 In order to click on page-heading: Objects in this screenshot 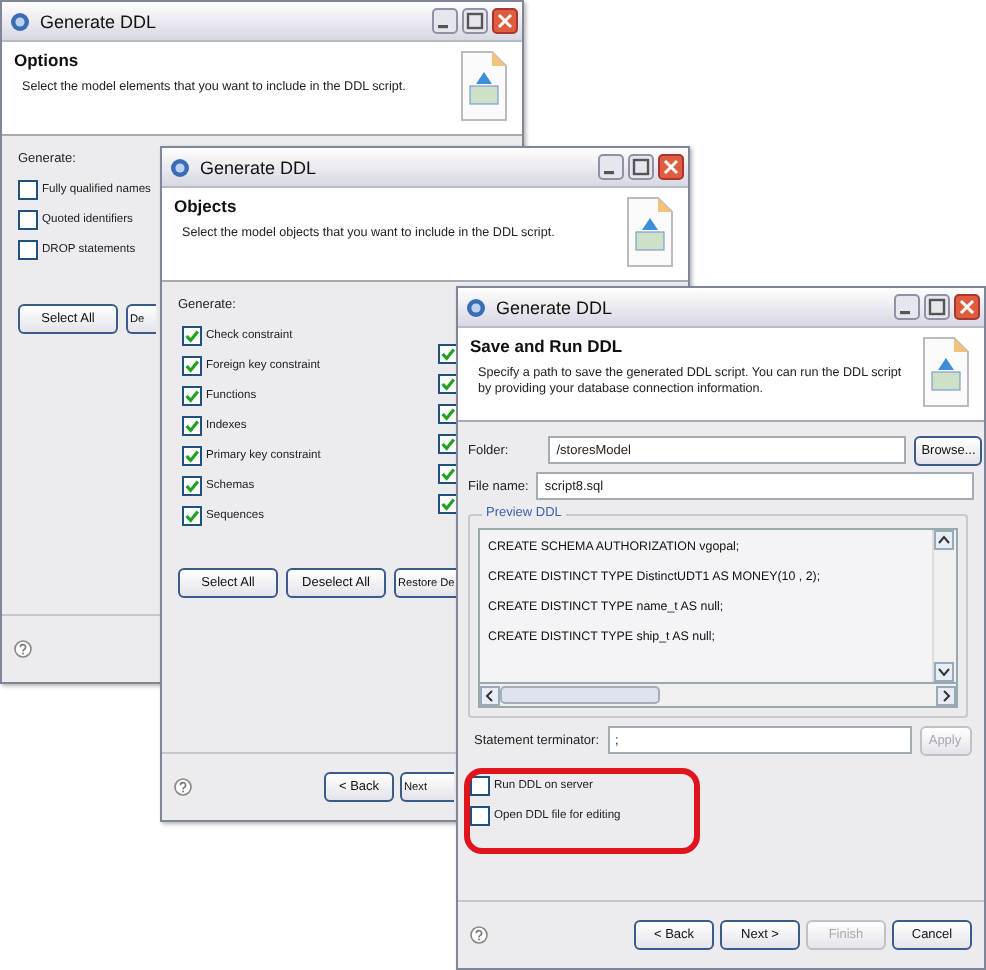, I will do `click(206, 206)`.